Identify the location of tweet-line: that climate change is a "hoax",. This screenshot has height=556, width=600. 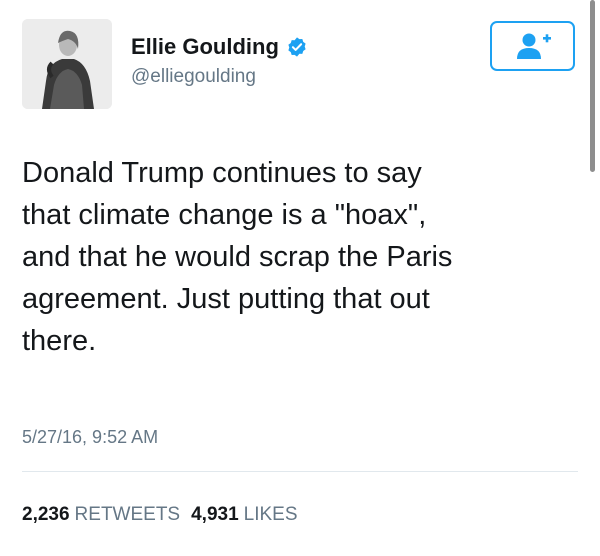
(224, 215).